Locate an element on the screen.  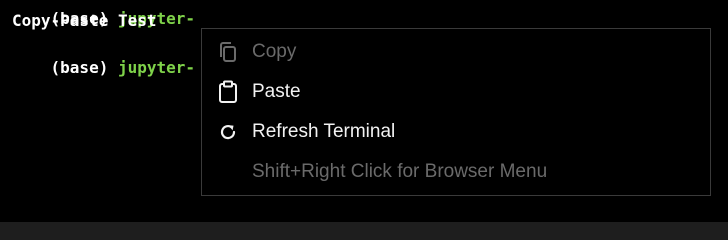
refresh-icon is located at coordinates (228, 132).